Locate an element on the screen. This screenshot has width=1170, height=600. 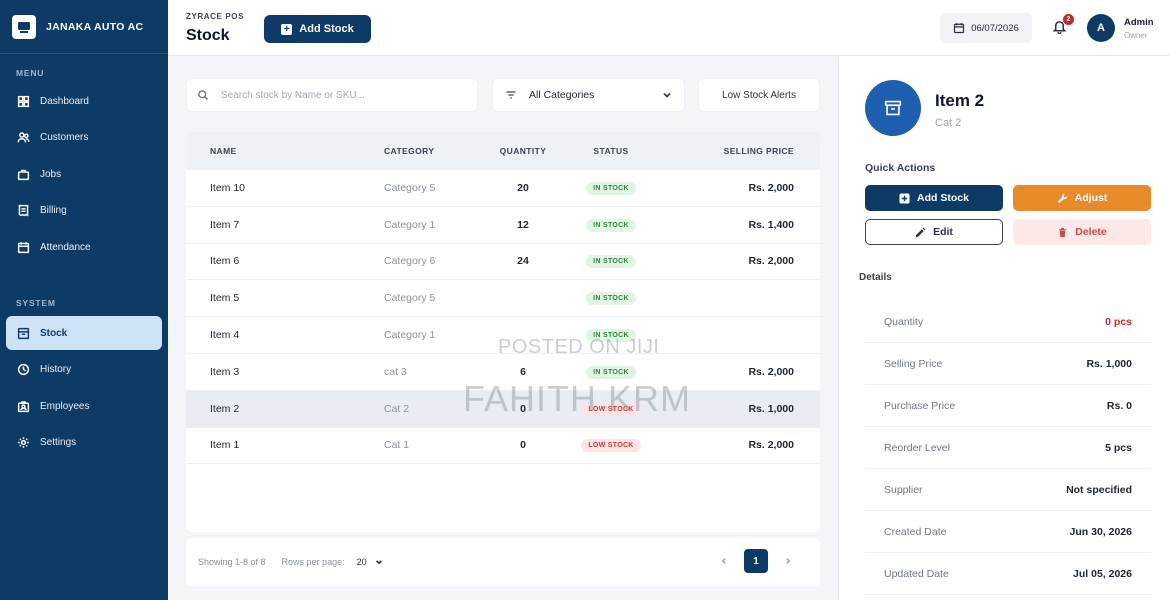
search-box is located at coordinates (332, 95).